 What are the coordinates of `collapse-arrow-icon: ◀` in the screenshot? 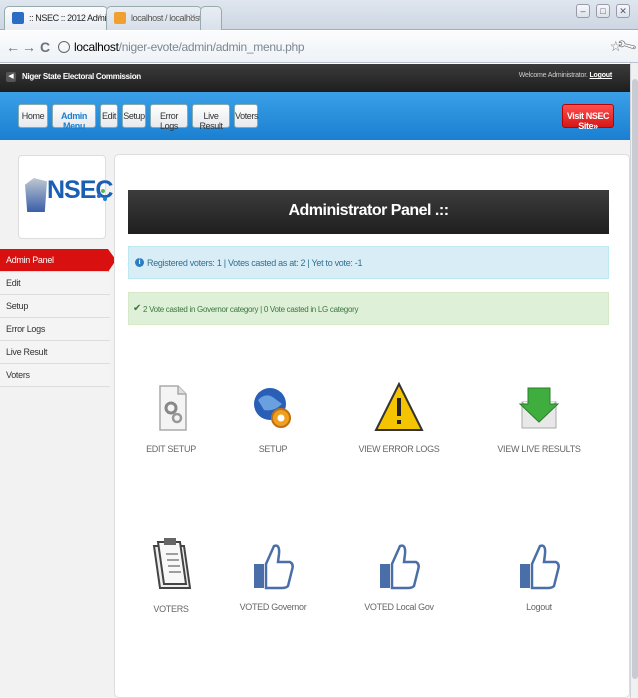 It's located at (11, 77).